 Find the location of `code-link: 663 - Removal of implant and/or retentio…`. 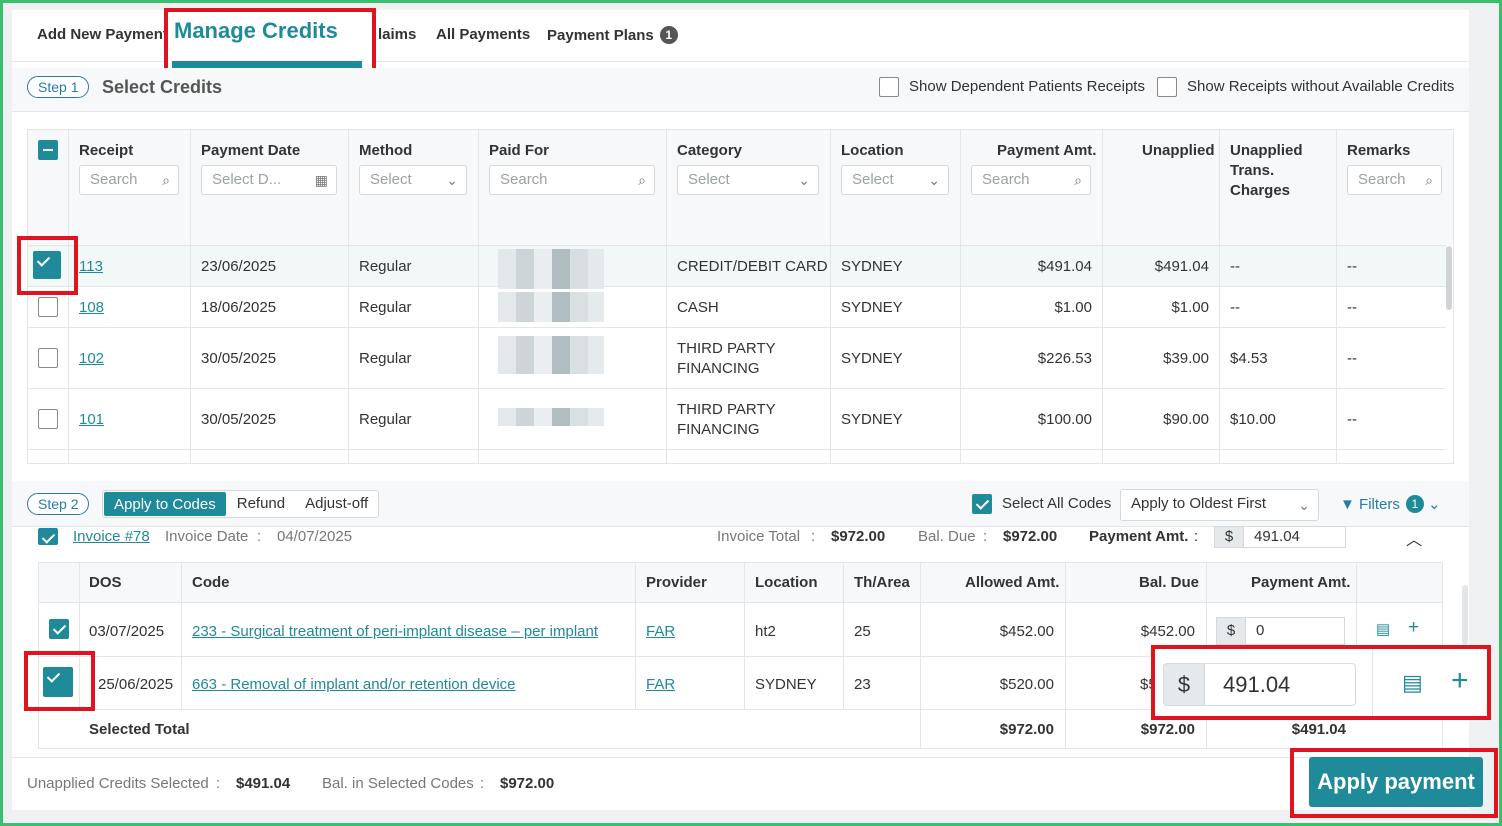

code-link: 663 - Removal of implant and/or retentio… is located at coordinates (354, 684).